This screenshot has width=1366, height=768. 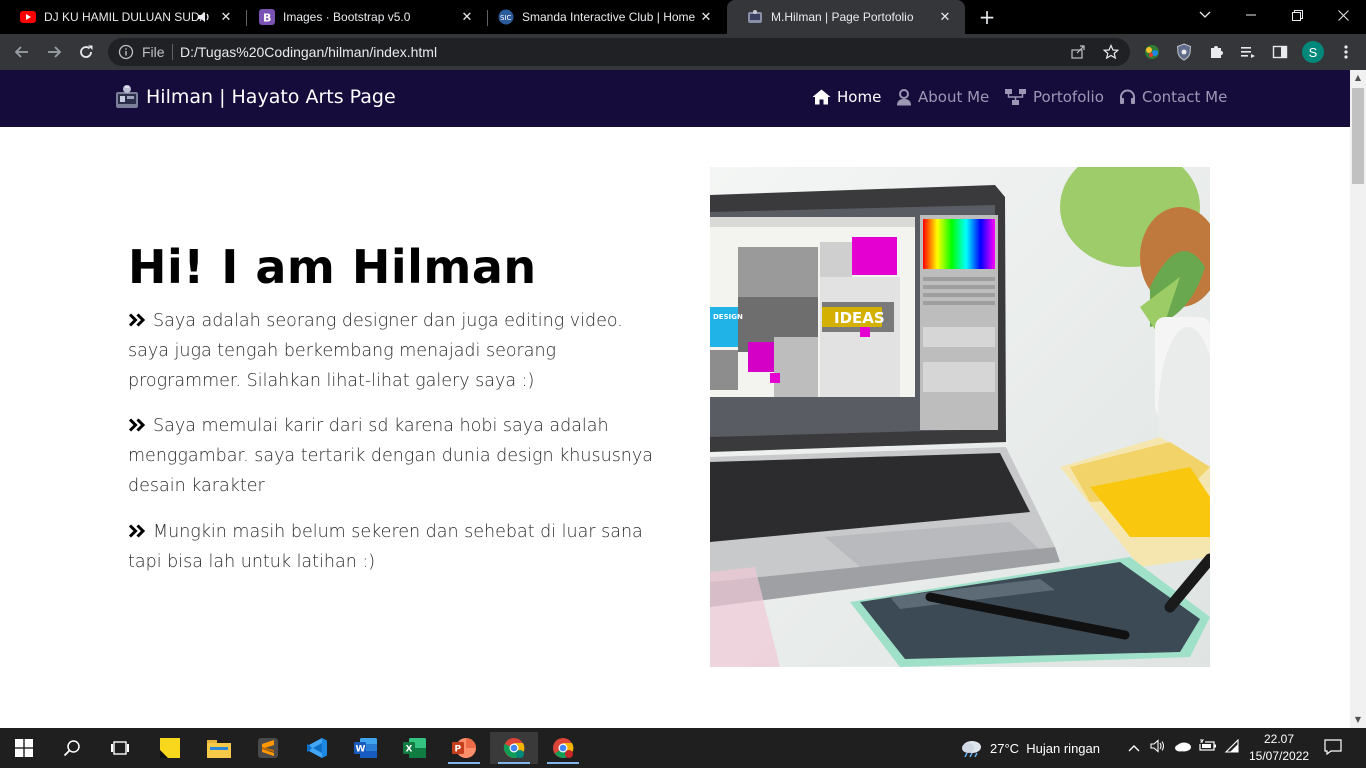 I want to click on powerpoint-icon: P, so click(x=464, y=748).